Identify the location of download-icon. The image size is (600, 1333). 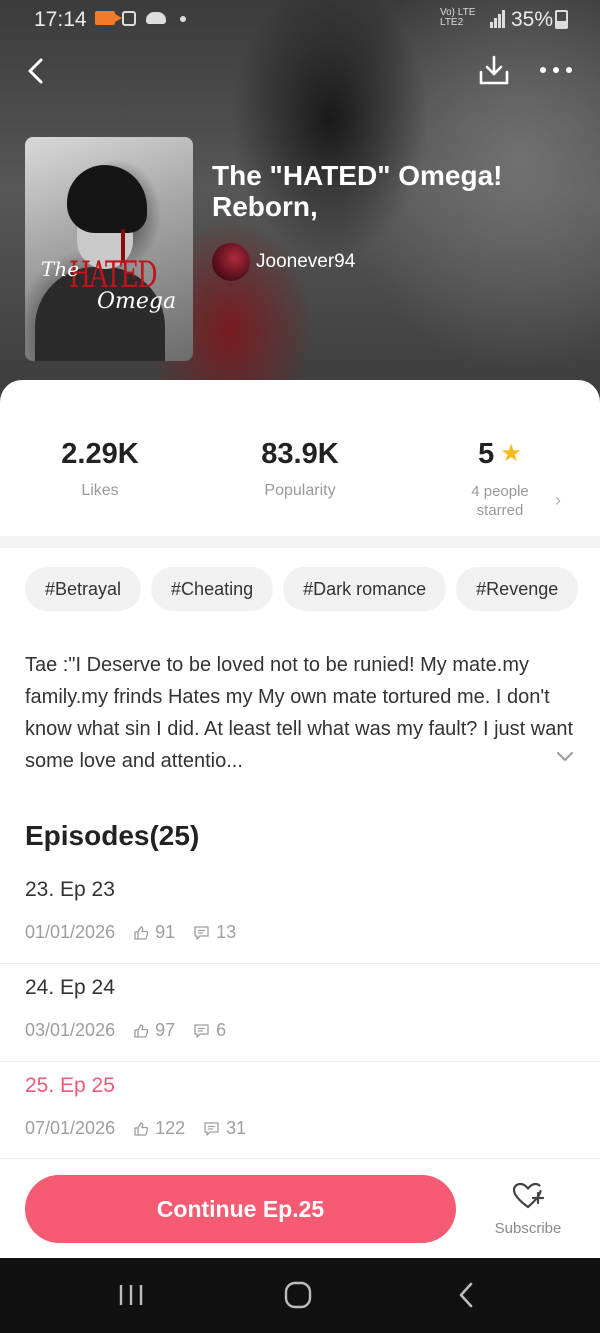
(494, 70).